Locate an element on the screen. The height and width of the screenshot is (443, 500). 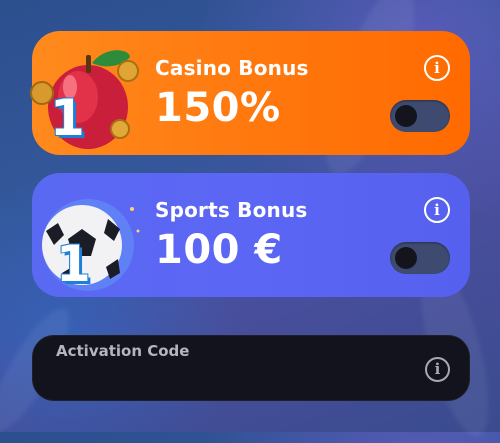
activation-code-field: Activation Code i is located at coordinates (251, 368).